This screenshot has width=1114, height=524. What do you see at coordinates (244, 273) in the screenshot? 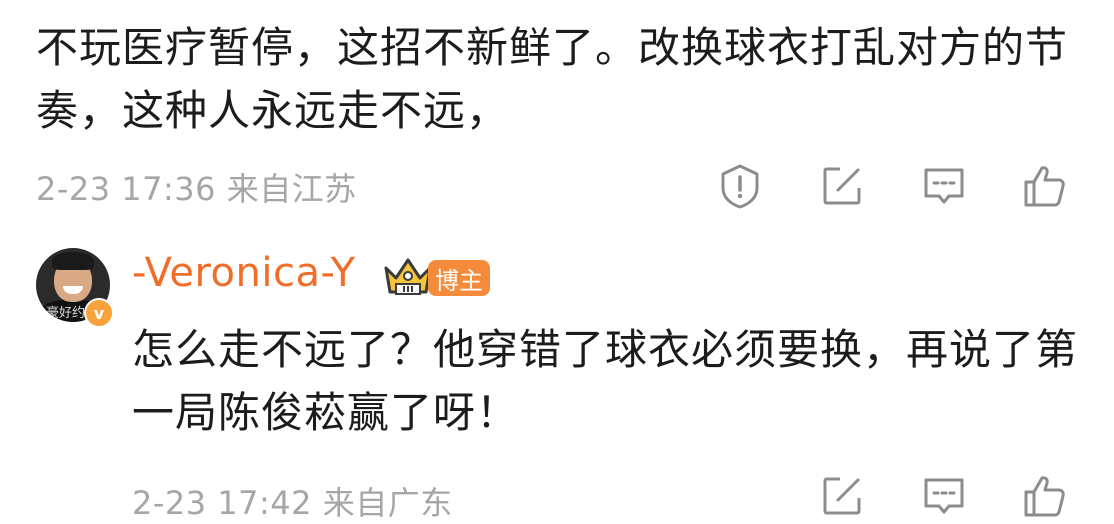
I see `reply-username: -Veronica-Y` at bounding box center [244, 273].